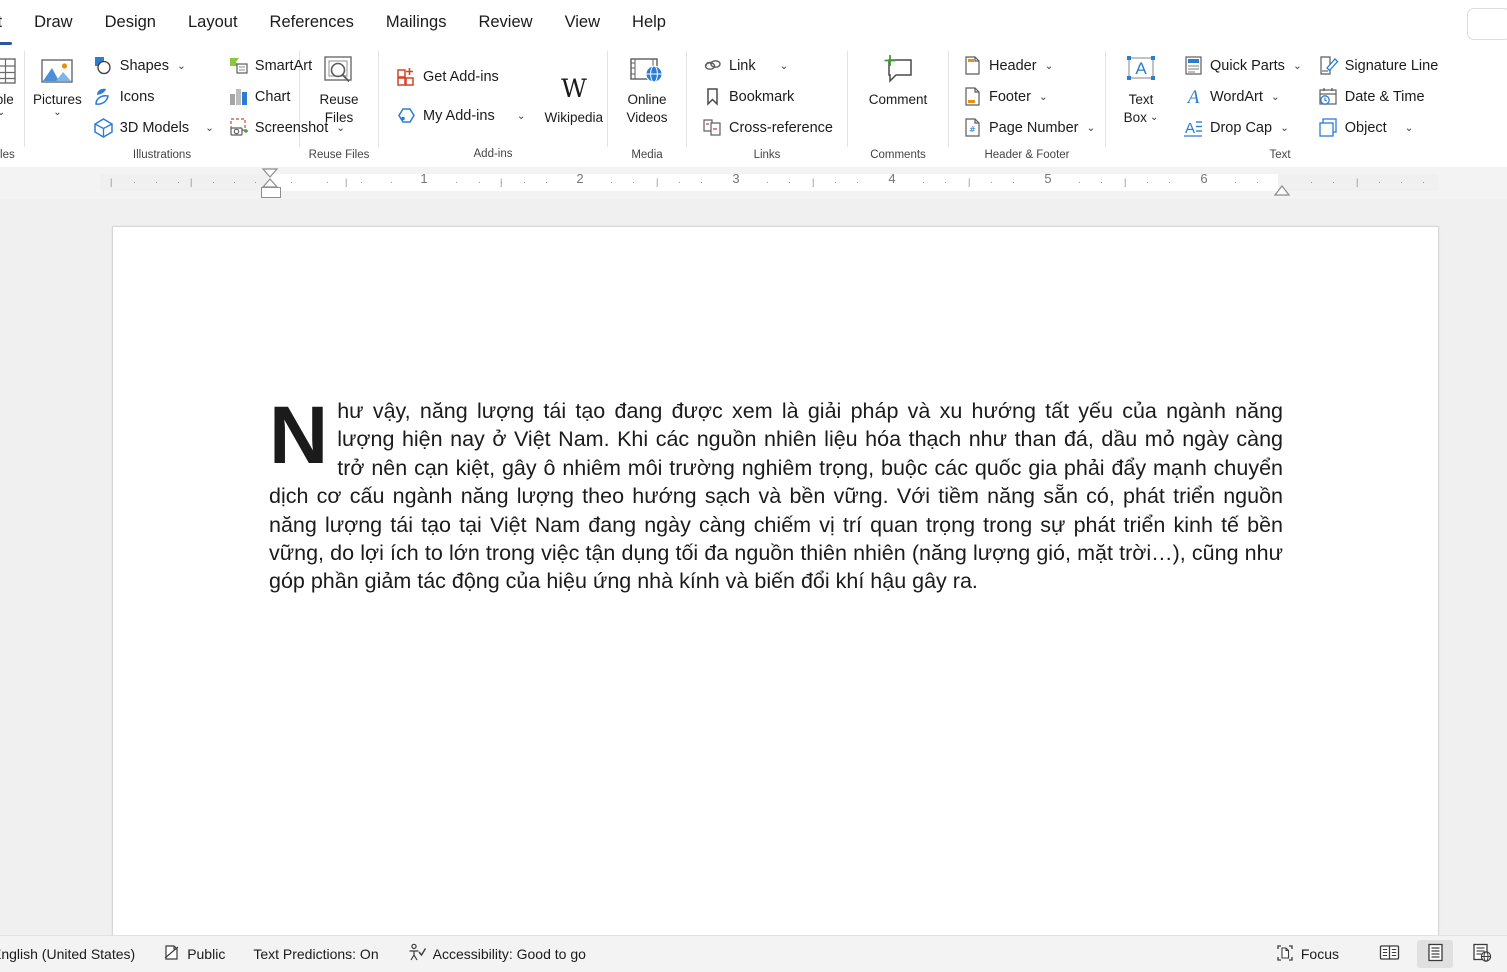 The width and height of the screenshot is (1507, 972). What do you see at coordinates (12, 83) in the screenshot?
I see `table-button: able ⌄` at bounding box center [12, 83].